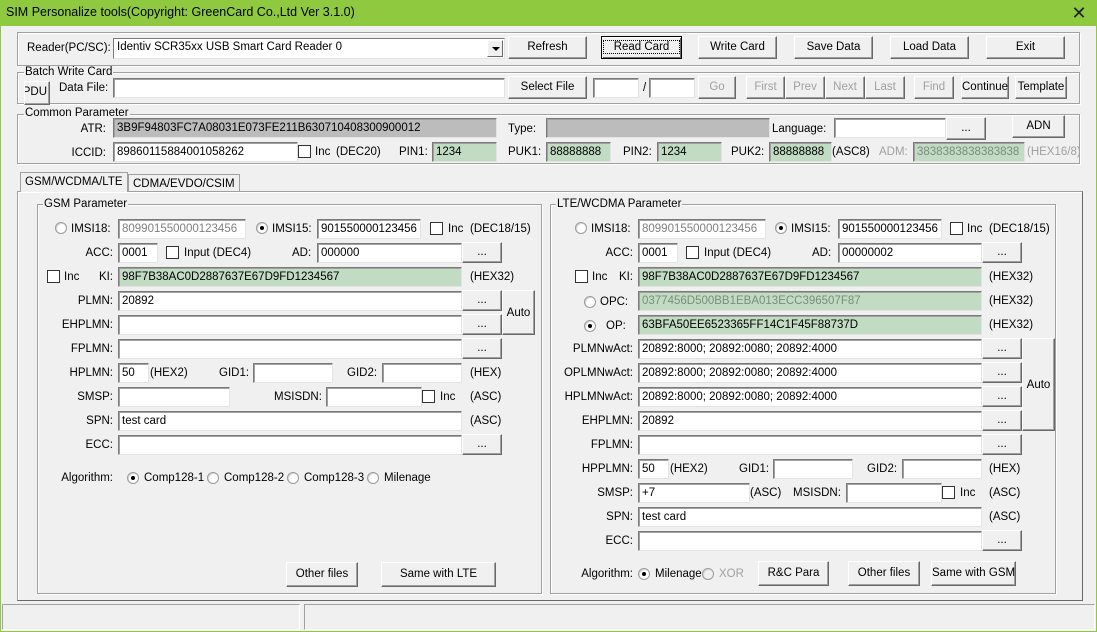 Image resolution: width=1097 pixels, height=632 pixels. What do you see at coordinates (708, 574) in the screenshot?
I see `lte-algo-xor-radio` at bounding box center [708, 574].